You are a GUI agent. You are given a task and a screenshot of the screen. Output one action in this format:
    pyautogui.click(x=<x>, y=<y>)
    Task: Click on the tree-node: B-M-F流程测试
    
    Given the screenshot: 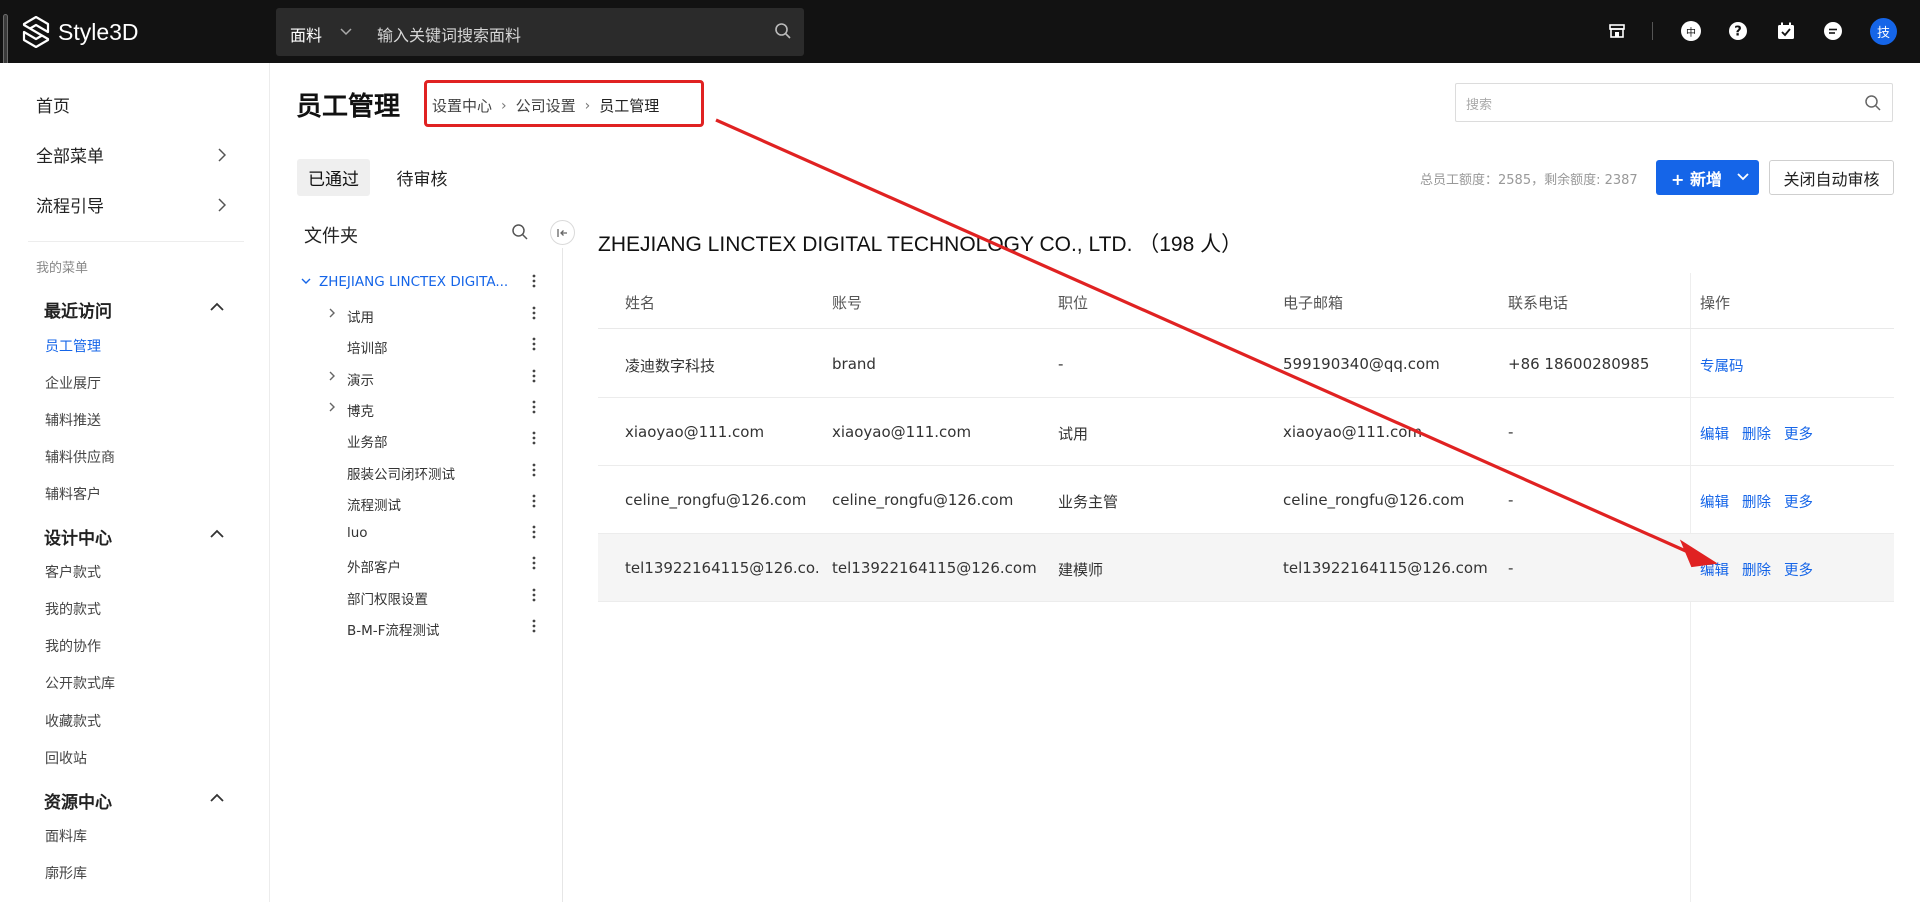 What is the action you would take?
    pyautogui.click(x=418, y=628)
    